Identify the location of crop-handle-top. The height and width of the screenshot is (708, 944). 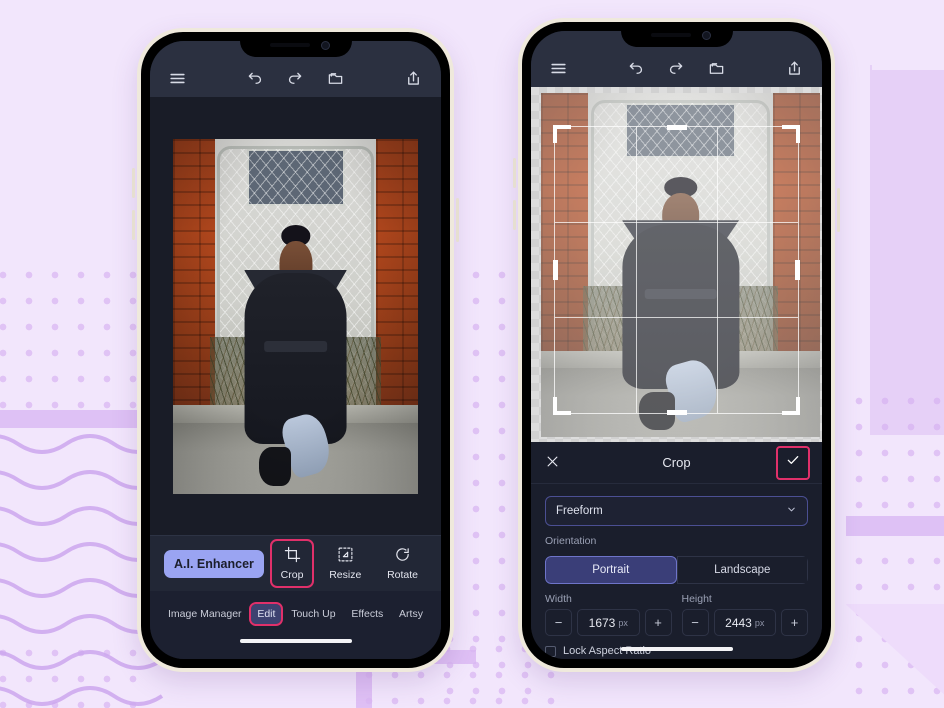
(676, 128).